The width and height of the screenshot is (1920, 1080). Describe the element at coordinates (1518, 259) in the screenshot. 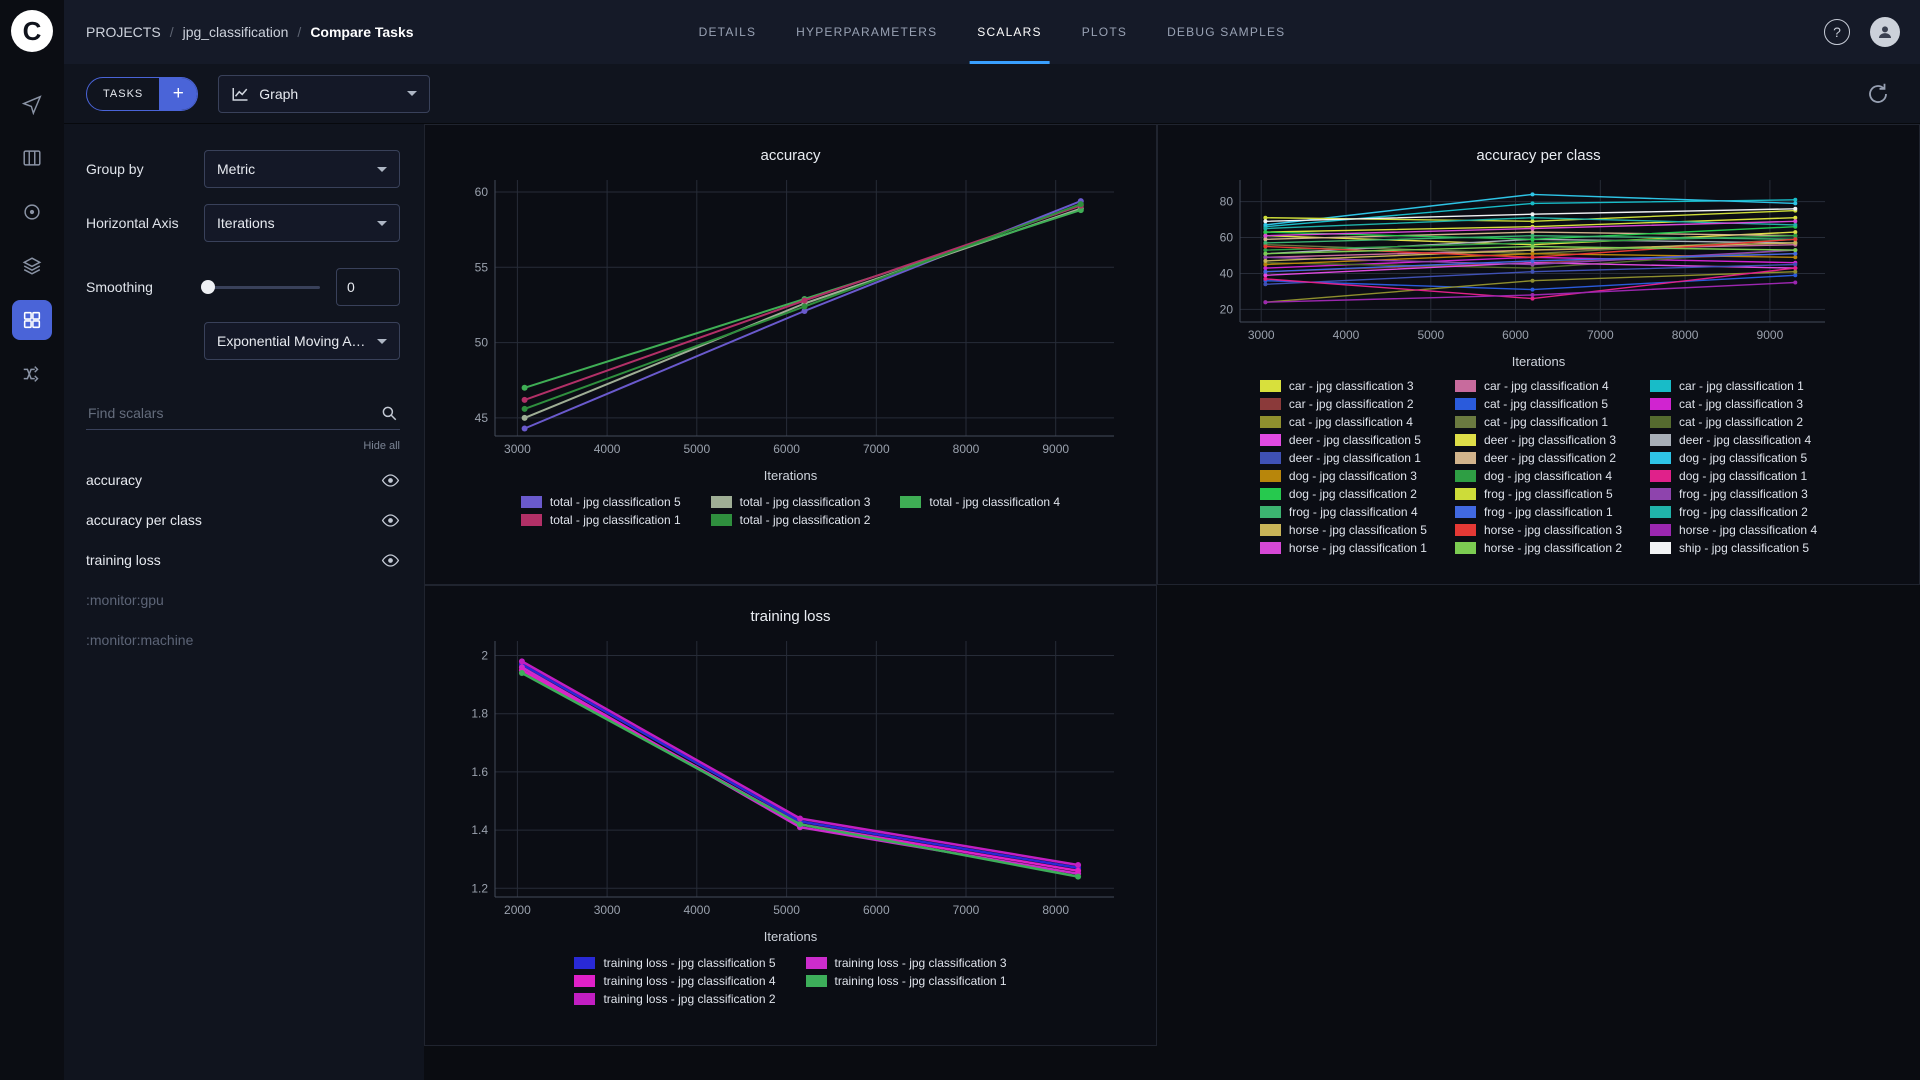

I see `accuracy-per-class-plot: 3000 4000 5000 6000 7000 8000 9000 20 40 60 80` at that location.